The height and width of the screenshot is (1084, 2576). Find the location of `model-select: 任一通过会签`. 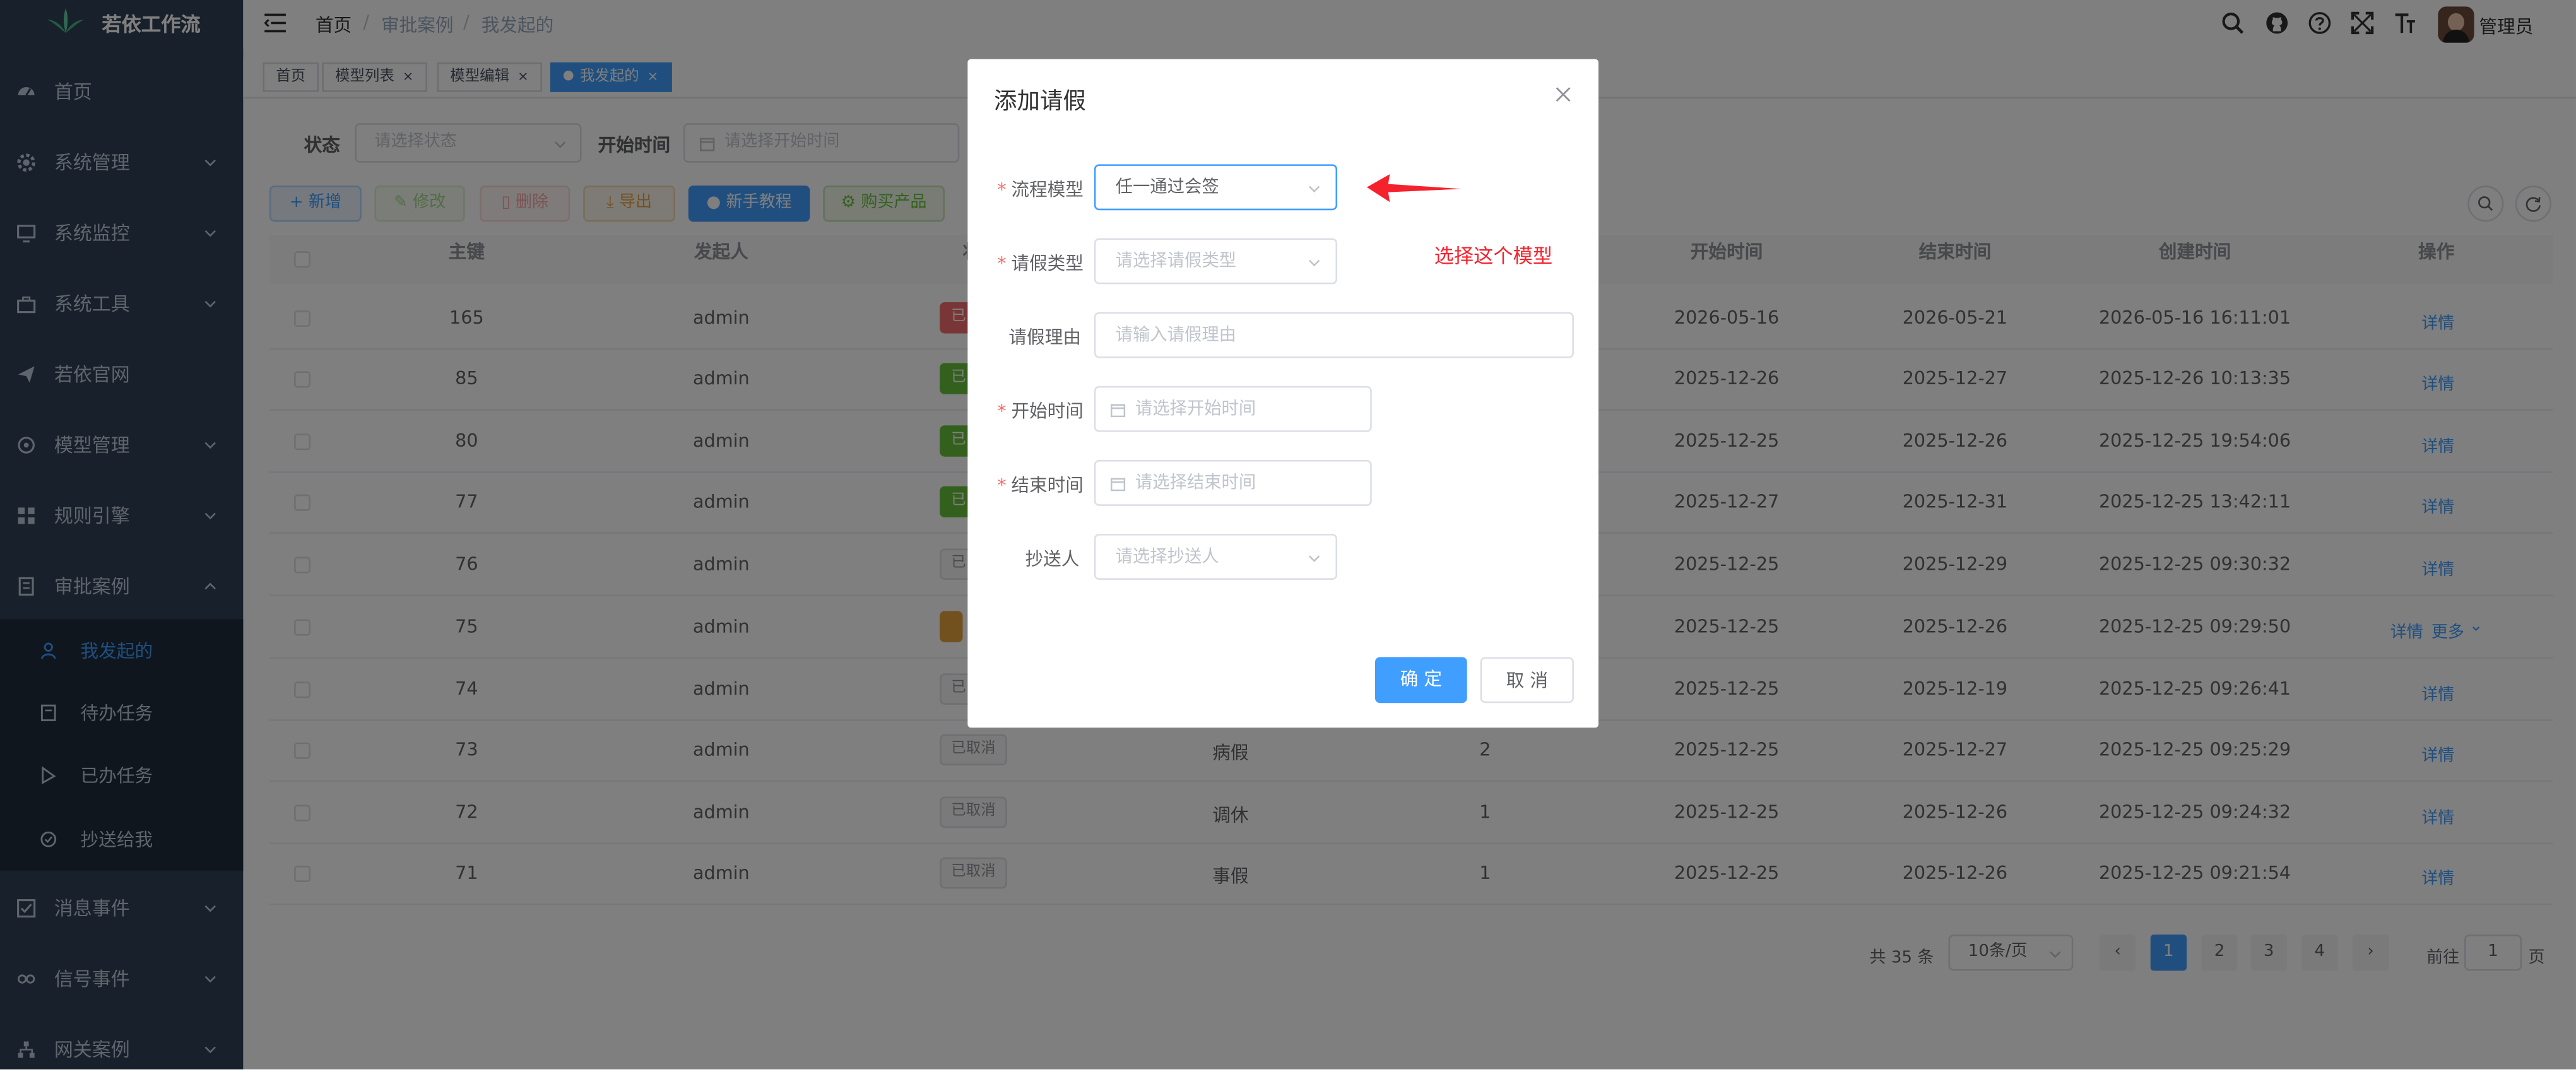

model-select: 任一通过会签 is located at coordinates (1216, 187).